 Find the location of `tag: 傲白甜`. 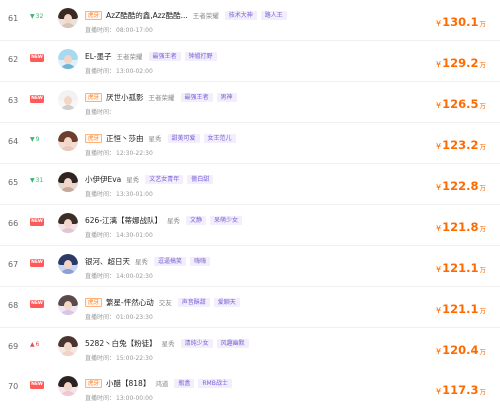

tag: 傲白甜 is located at coordinates (200, 179).